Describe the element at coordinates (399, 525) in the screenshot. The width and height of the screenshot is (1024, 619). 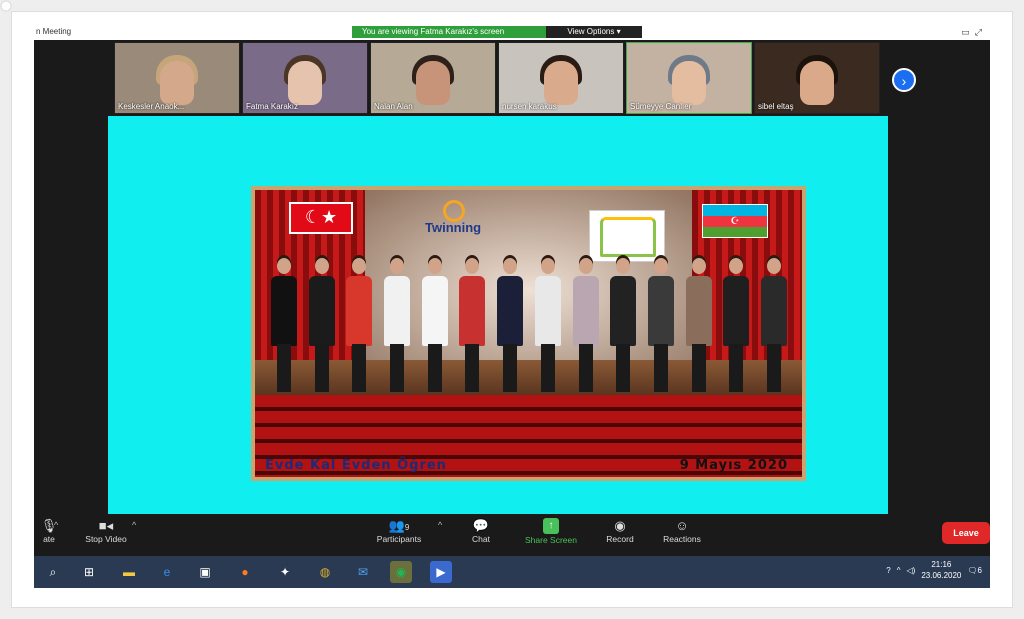
I see `participants-icon: 👥9` at that location.